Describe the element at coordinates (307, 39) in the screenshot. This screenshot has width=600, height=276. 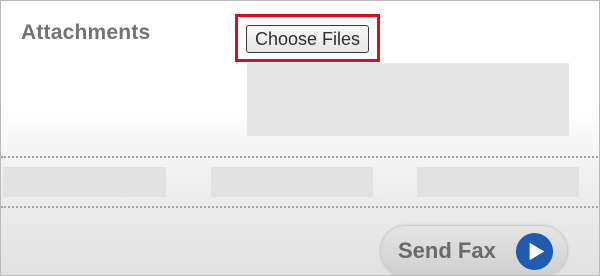
I see `choose-files-button: Choose Files` at that location.